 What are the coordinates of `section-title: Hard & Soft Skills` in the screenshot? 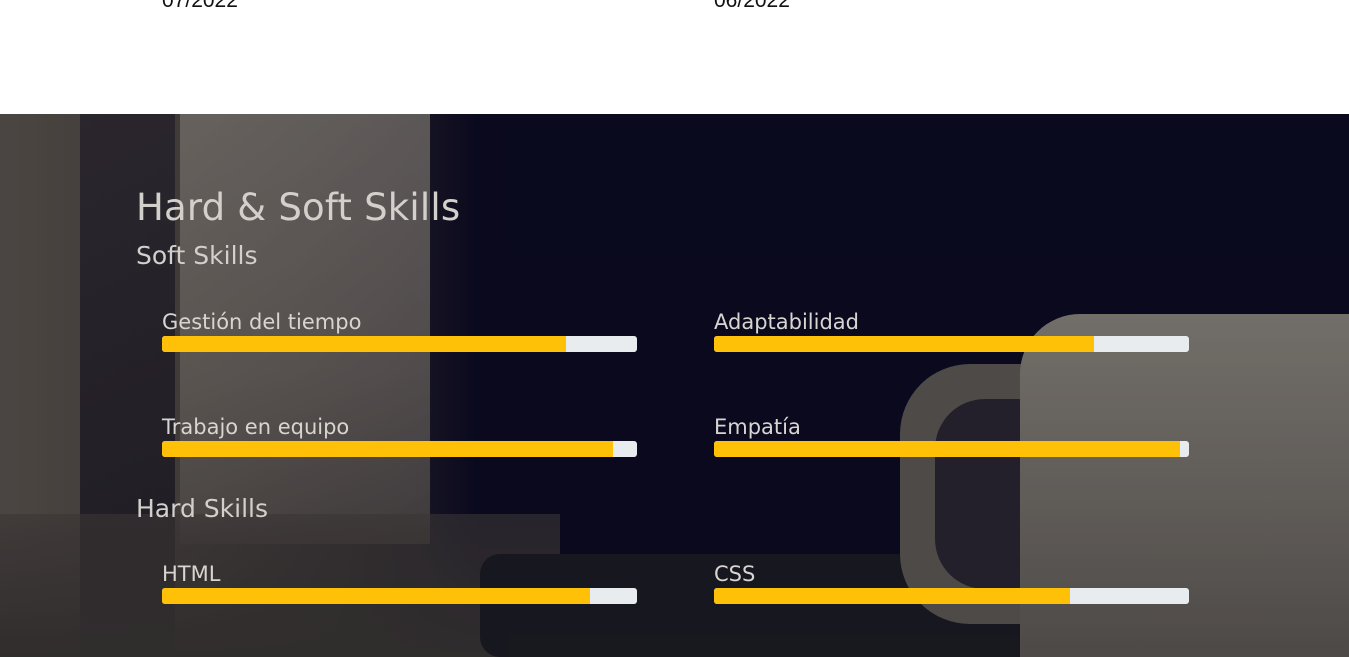 It's located at (298, 207).